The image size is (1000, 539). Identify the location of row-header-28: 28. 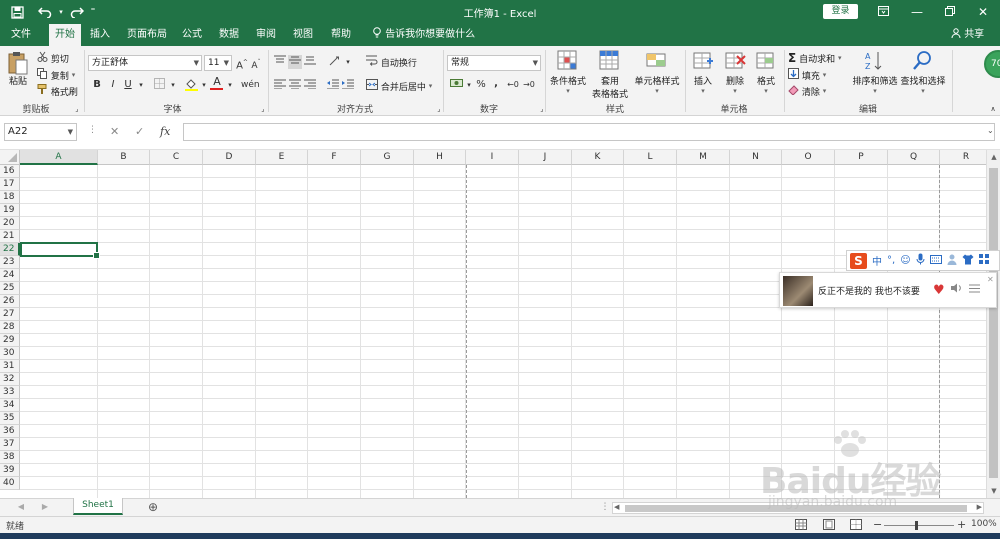
(10, 327).